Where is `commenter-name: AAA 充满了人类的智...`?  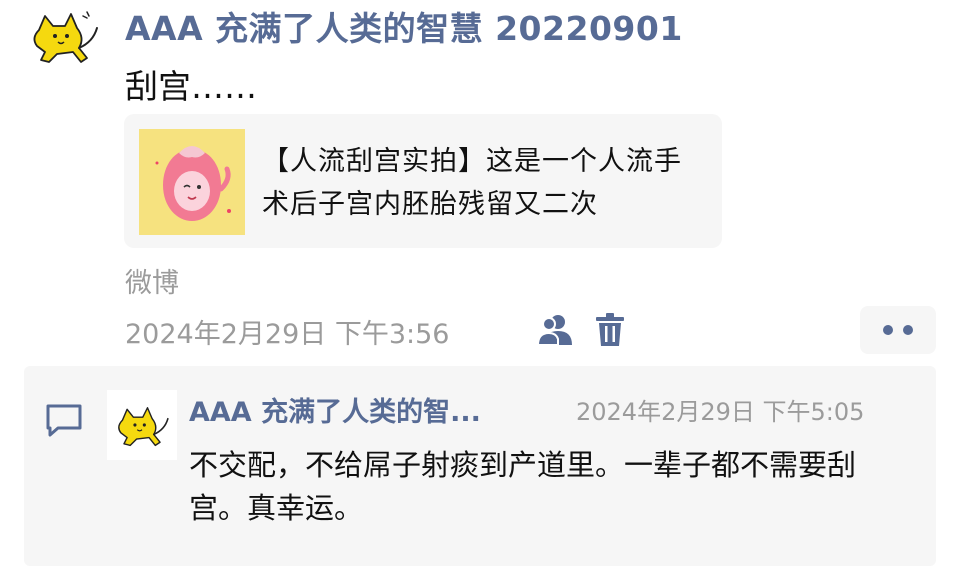
commenter-name: AAA 充满了人类的智... is located at coordinates (335, 409).